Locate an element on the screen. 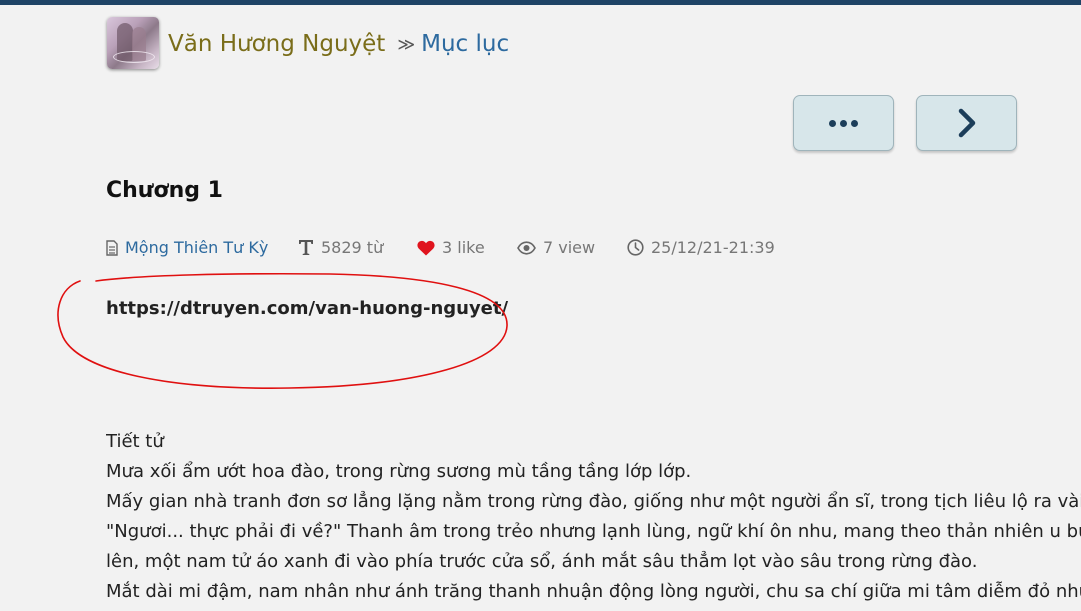 The height and width of the screenshot is (611, 1081). next-chapter-button is located at coordinates (966, 123).